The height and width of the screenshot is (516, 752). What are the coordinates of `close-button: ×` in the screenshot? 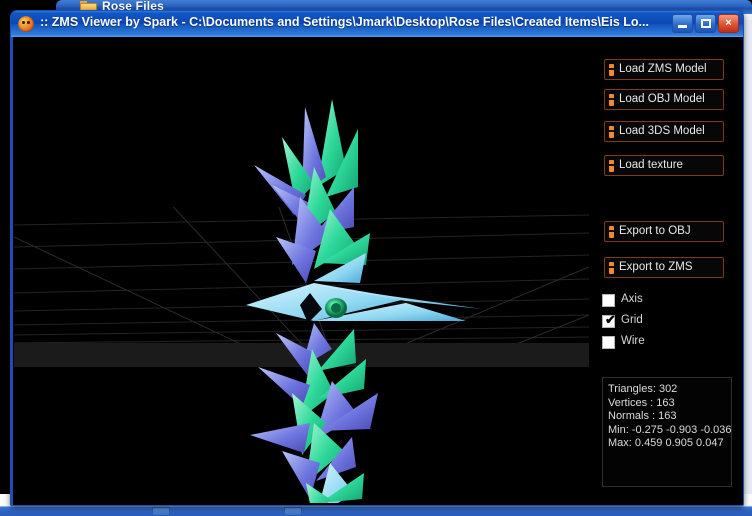 It's located at (728, 23).